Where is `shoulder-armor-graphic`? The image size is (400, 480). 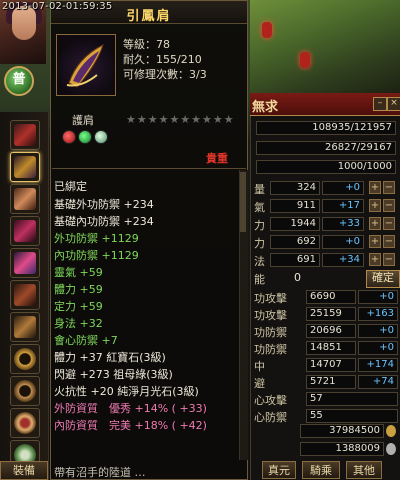 shoulder-armor-graphic is located at coordinates (85, 66).